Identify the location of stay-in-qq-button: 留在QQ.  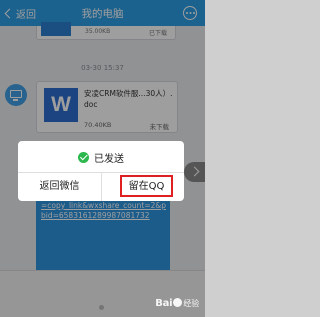
(146, 186).